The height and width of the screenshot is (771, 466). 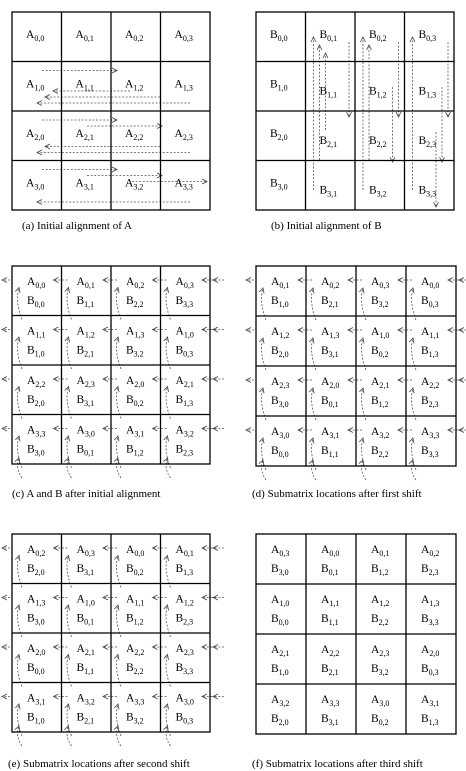 What do you see at coordinates (77, 226) in the screenshot?
I see `panel-a-caption: (a) Initial alignment of A` at bounding box center [77, 226].